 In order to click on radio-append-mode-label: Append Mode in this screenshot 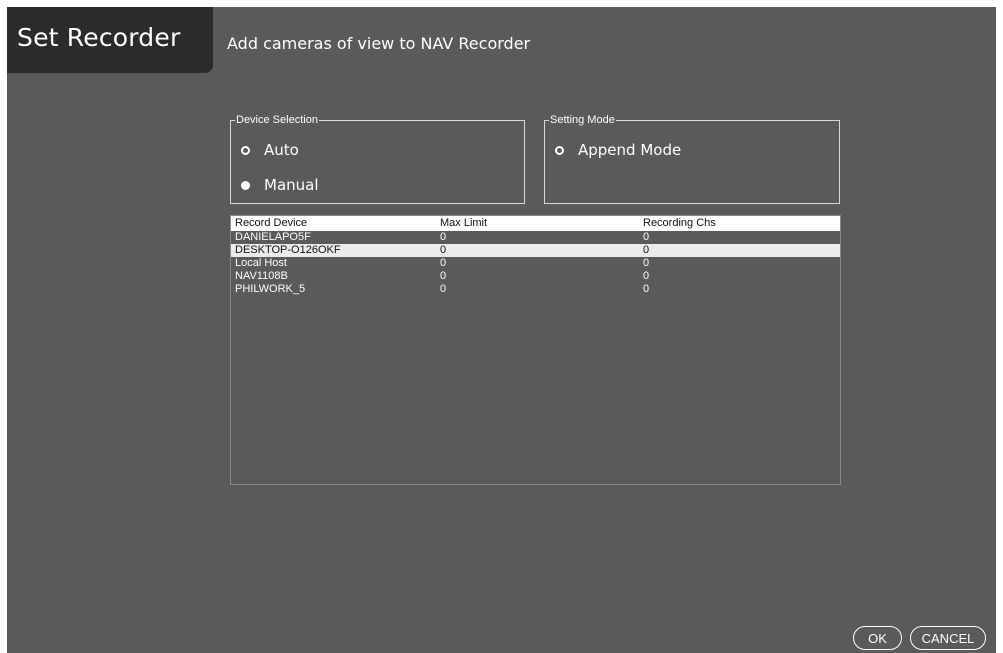, I will do `click(630, 150)`.